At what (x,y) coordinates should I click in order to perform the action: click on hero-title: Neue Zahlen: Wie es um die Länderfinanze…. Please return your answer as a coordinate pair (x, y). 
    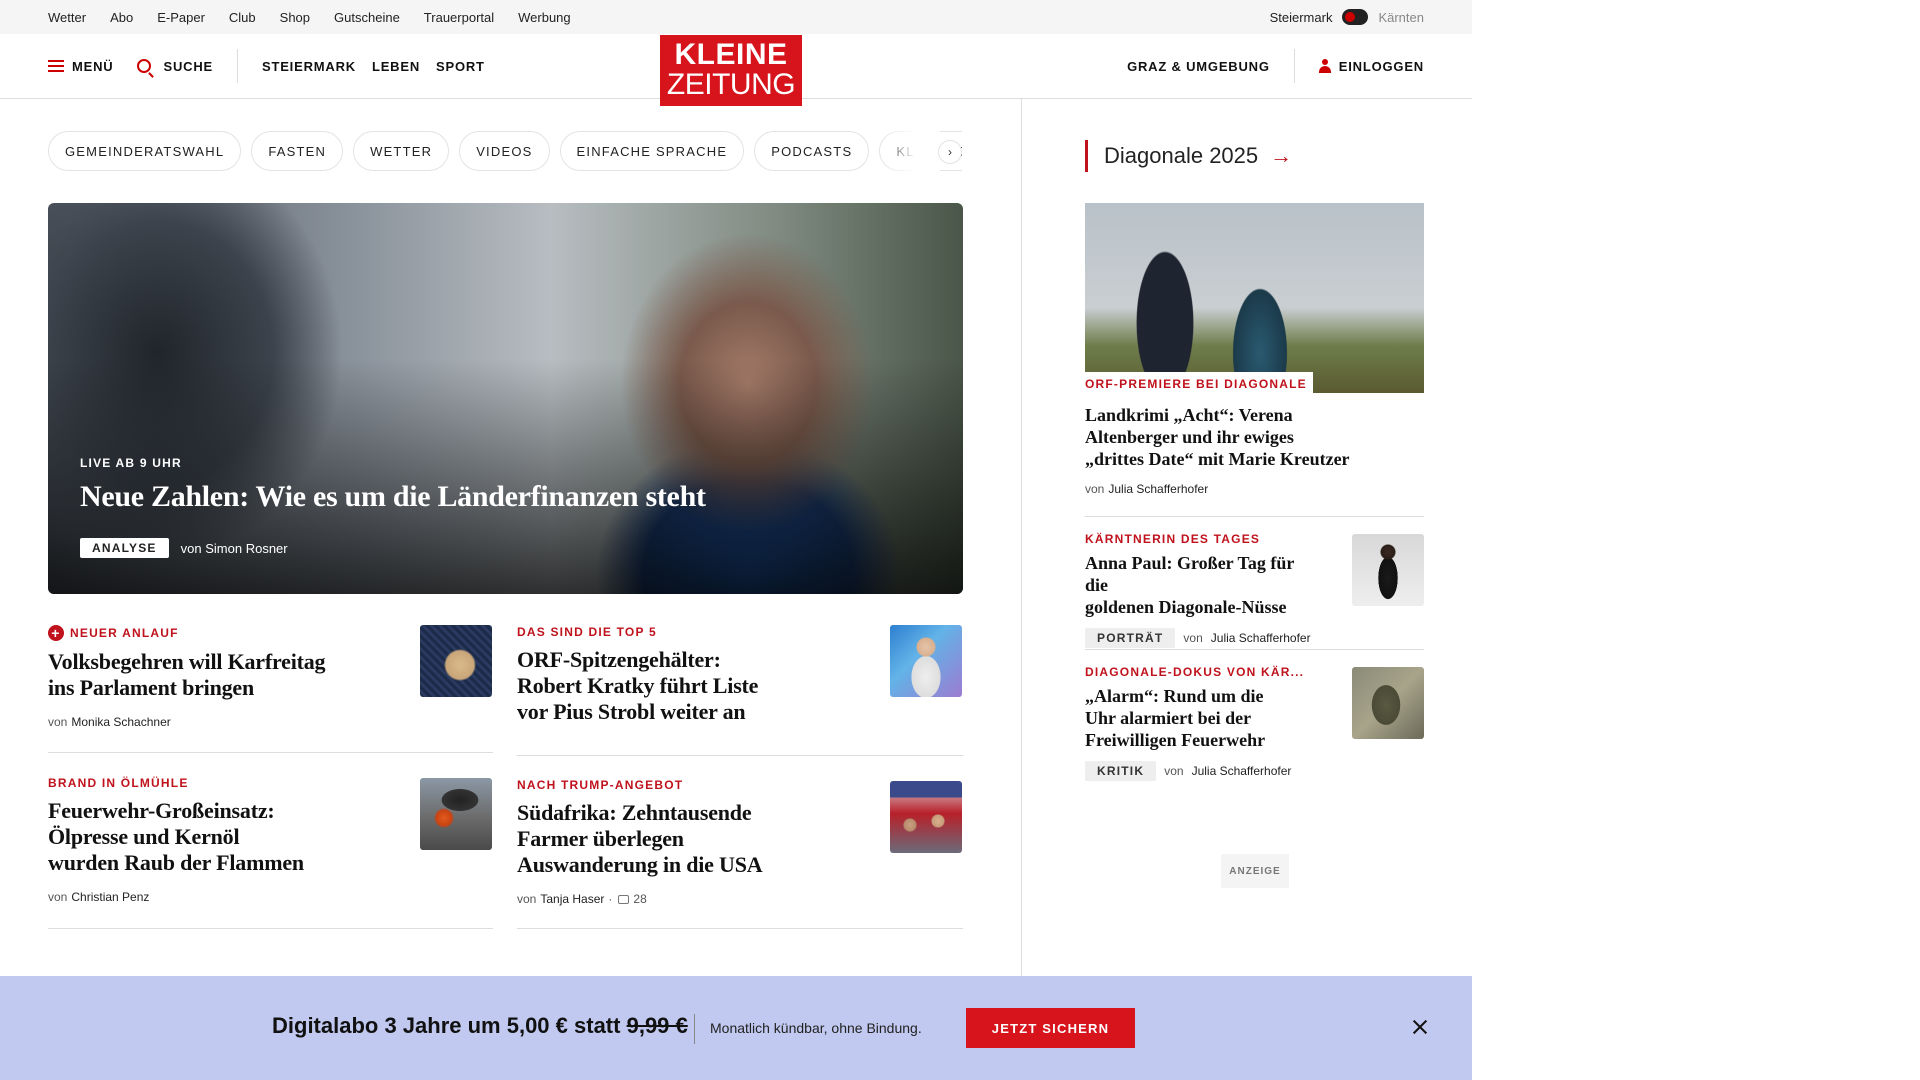
    Looking at the image, I should click on (393, 497).